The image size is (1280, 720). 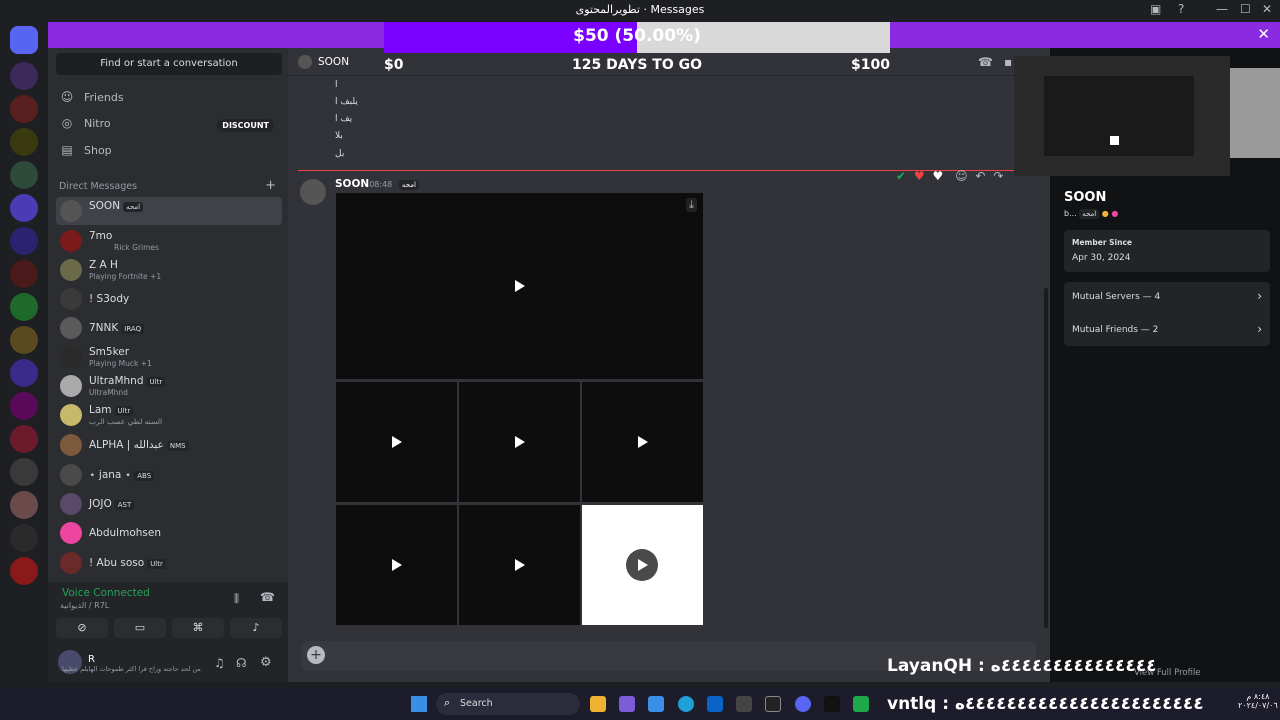 I want to click on play-button-bg, so click(x=642, y=565).